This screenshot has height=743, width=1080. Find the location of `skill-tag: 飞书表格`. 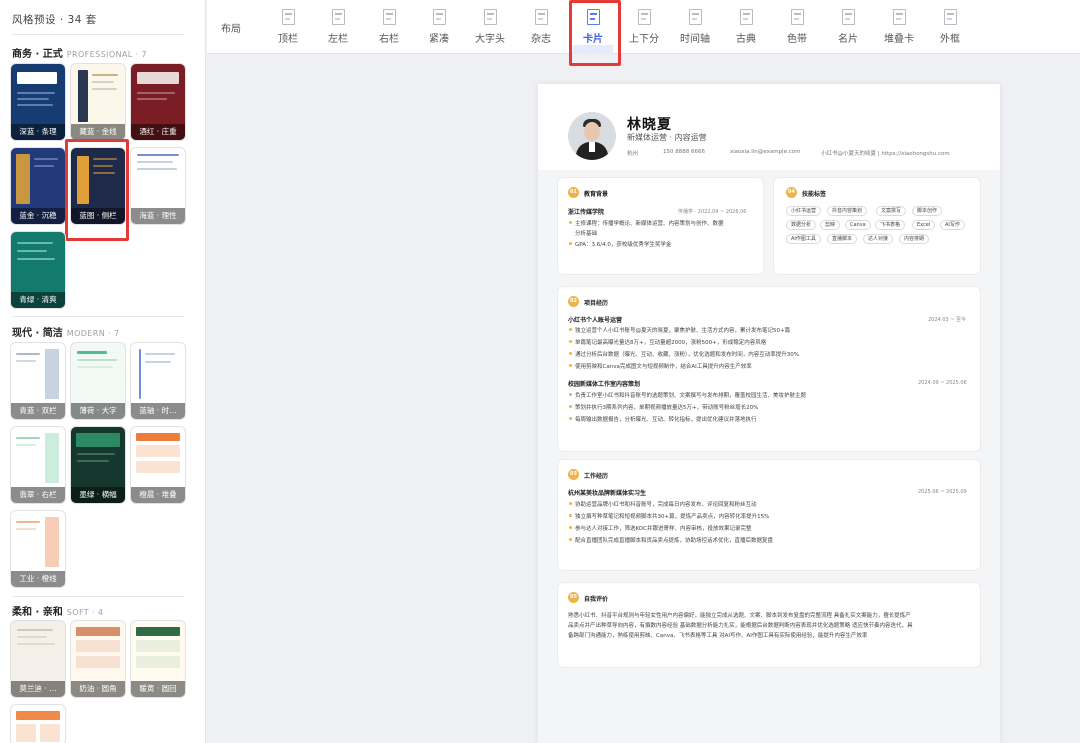

skill-tag: 飞书表格 is located at coordinates (890, 225).